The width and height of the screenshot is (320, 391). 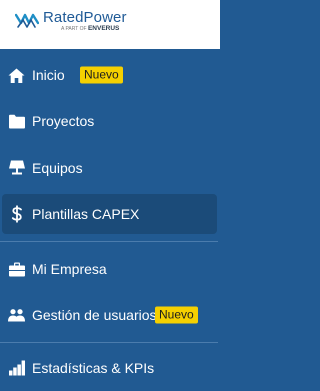 I want to click on users-icon, so click(x=16, y=315).